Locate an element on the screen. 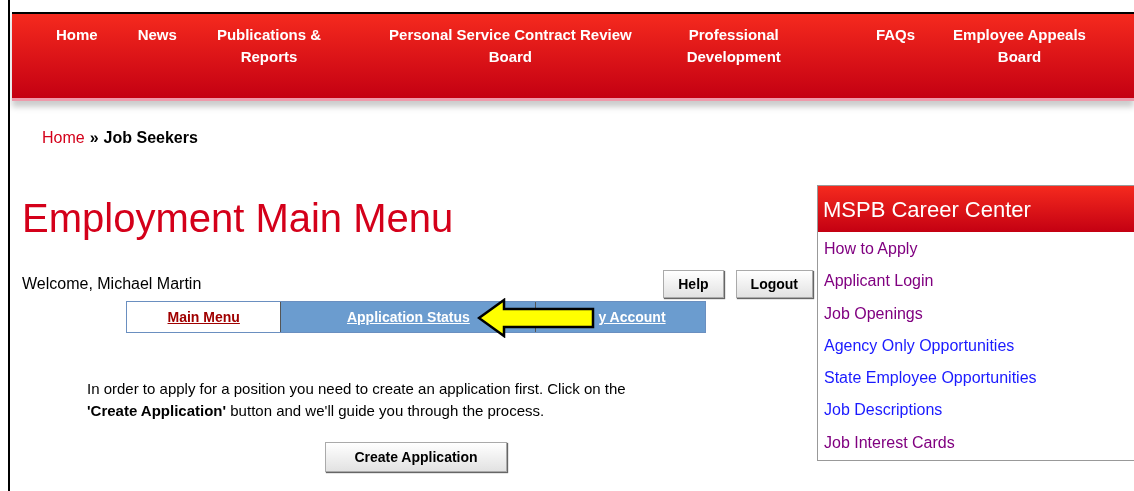 The width and height of the screenshot is (1134, 491). create-application-button: Create Application is located at coordinates (416, 457).